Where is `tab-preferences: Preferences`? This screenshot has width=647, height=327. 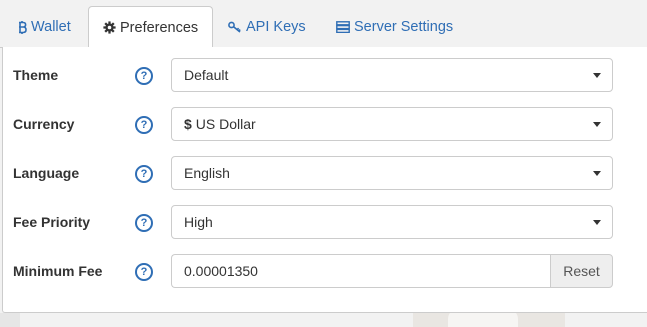
tab-preferences: Preferences is located at coordinates (151, 27).